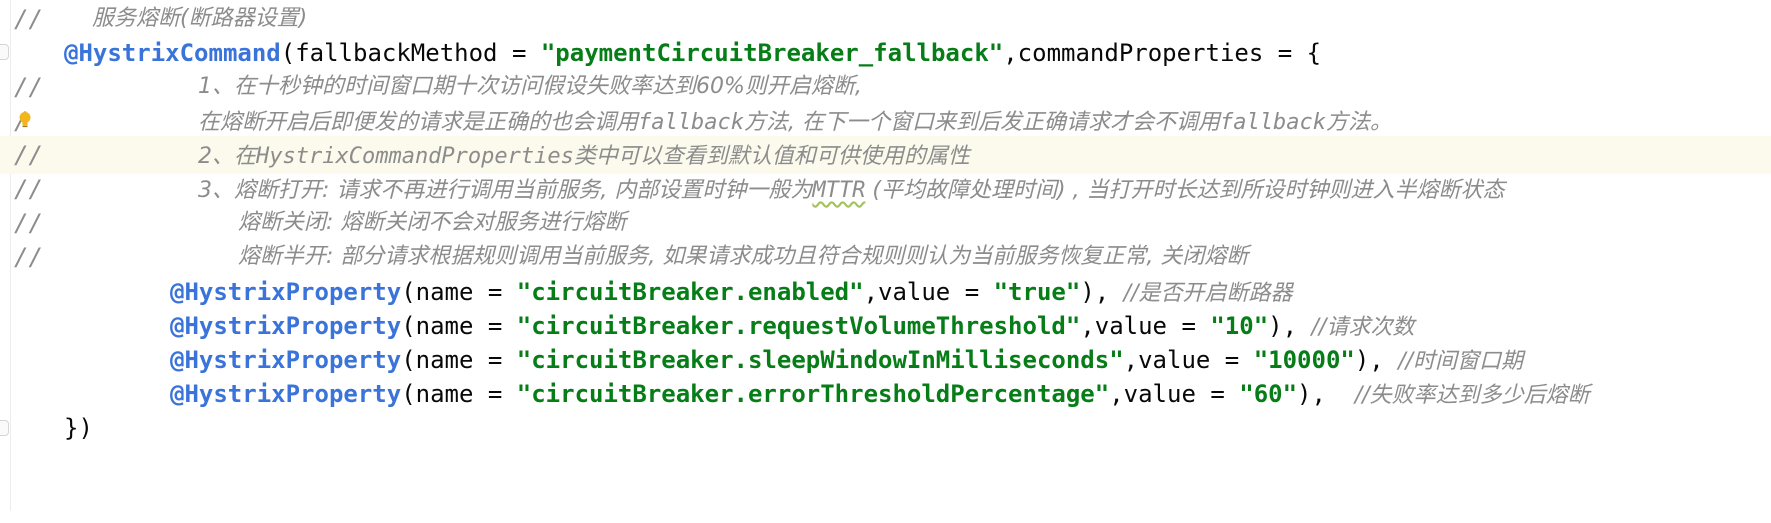 Image resolution: width=1771 pixels, height=523 pixels. Describe the element at coordinates (1304, 360) in the screenshot. I see `string-literal: "10000"` at that location.